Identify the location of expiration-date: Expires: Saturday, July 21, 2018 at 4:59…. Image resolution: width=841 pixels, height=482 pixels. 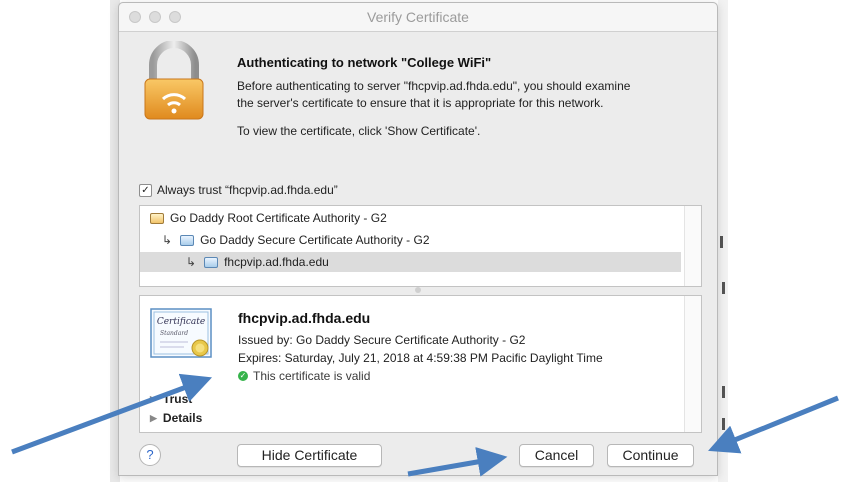
(420, 358).